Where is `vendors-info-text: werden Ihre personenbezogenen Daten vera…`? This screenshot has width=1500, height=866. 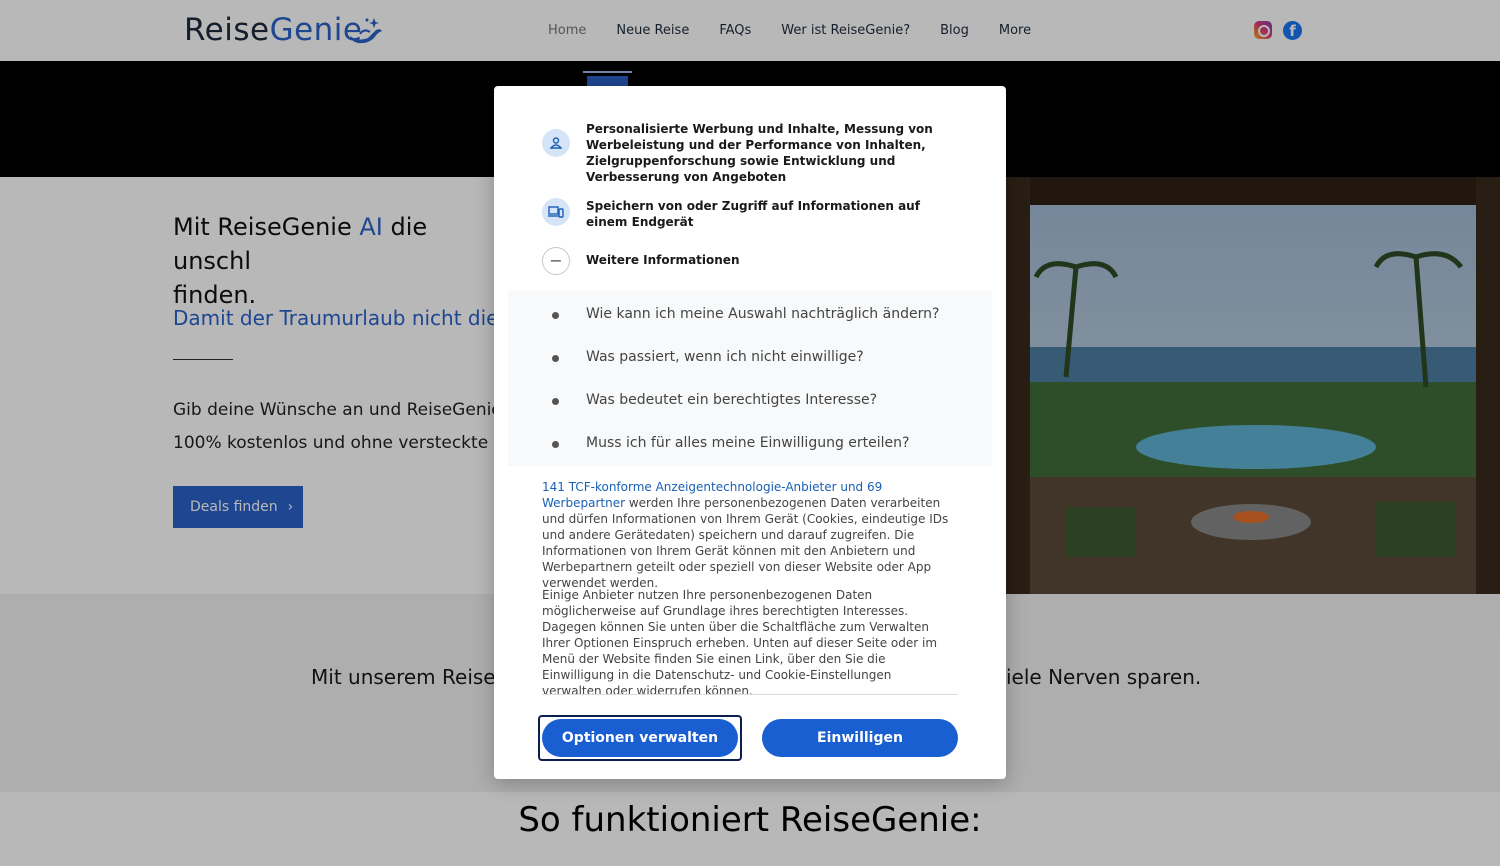 vendors-info-text: werden Ihre personenbezogenen Daten vera… is located at coordinates (745, 543).